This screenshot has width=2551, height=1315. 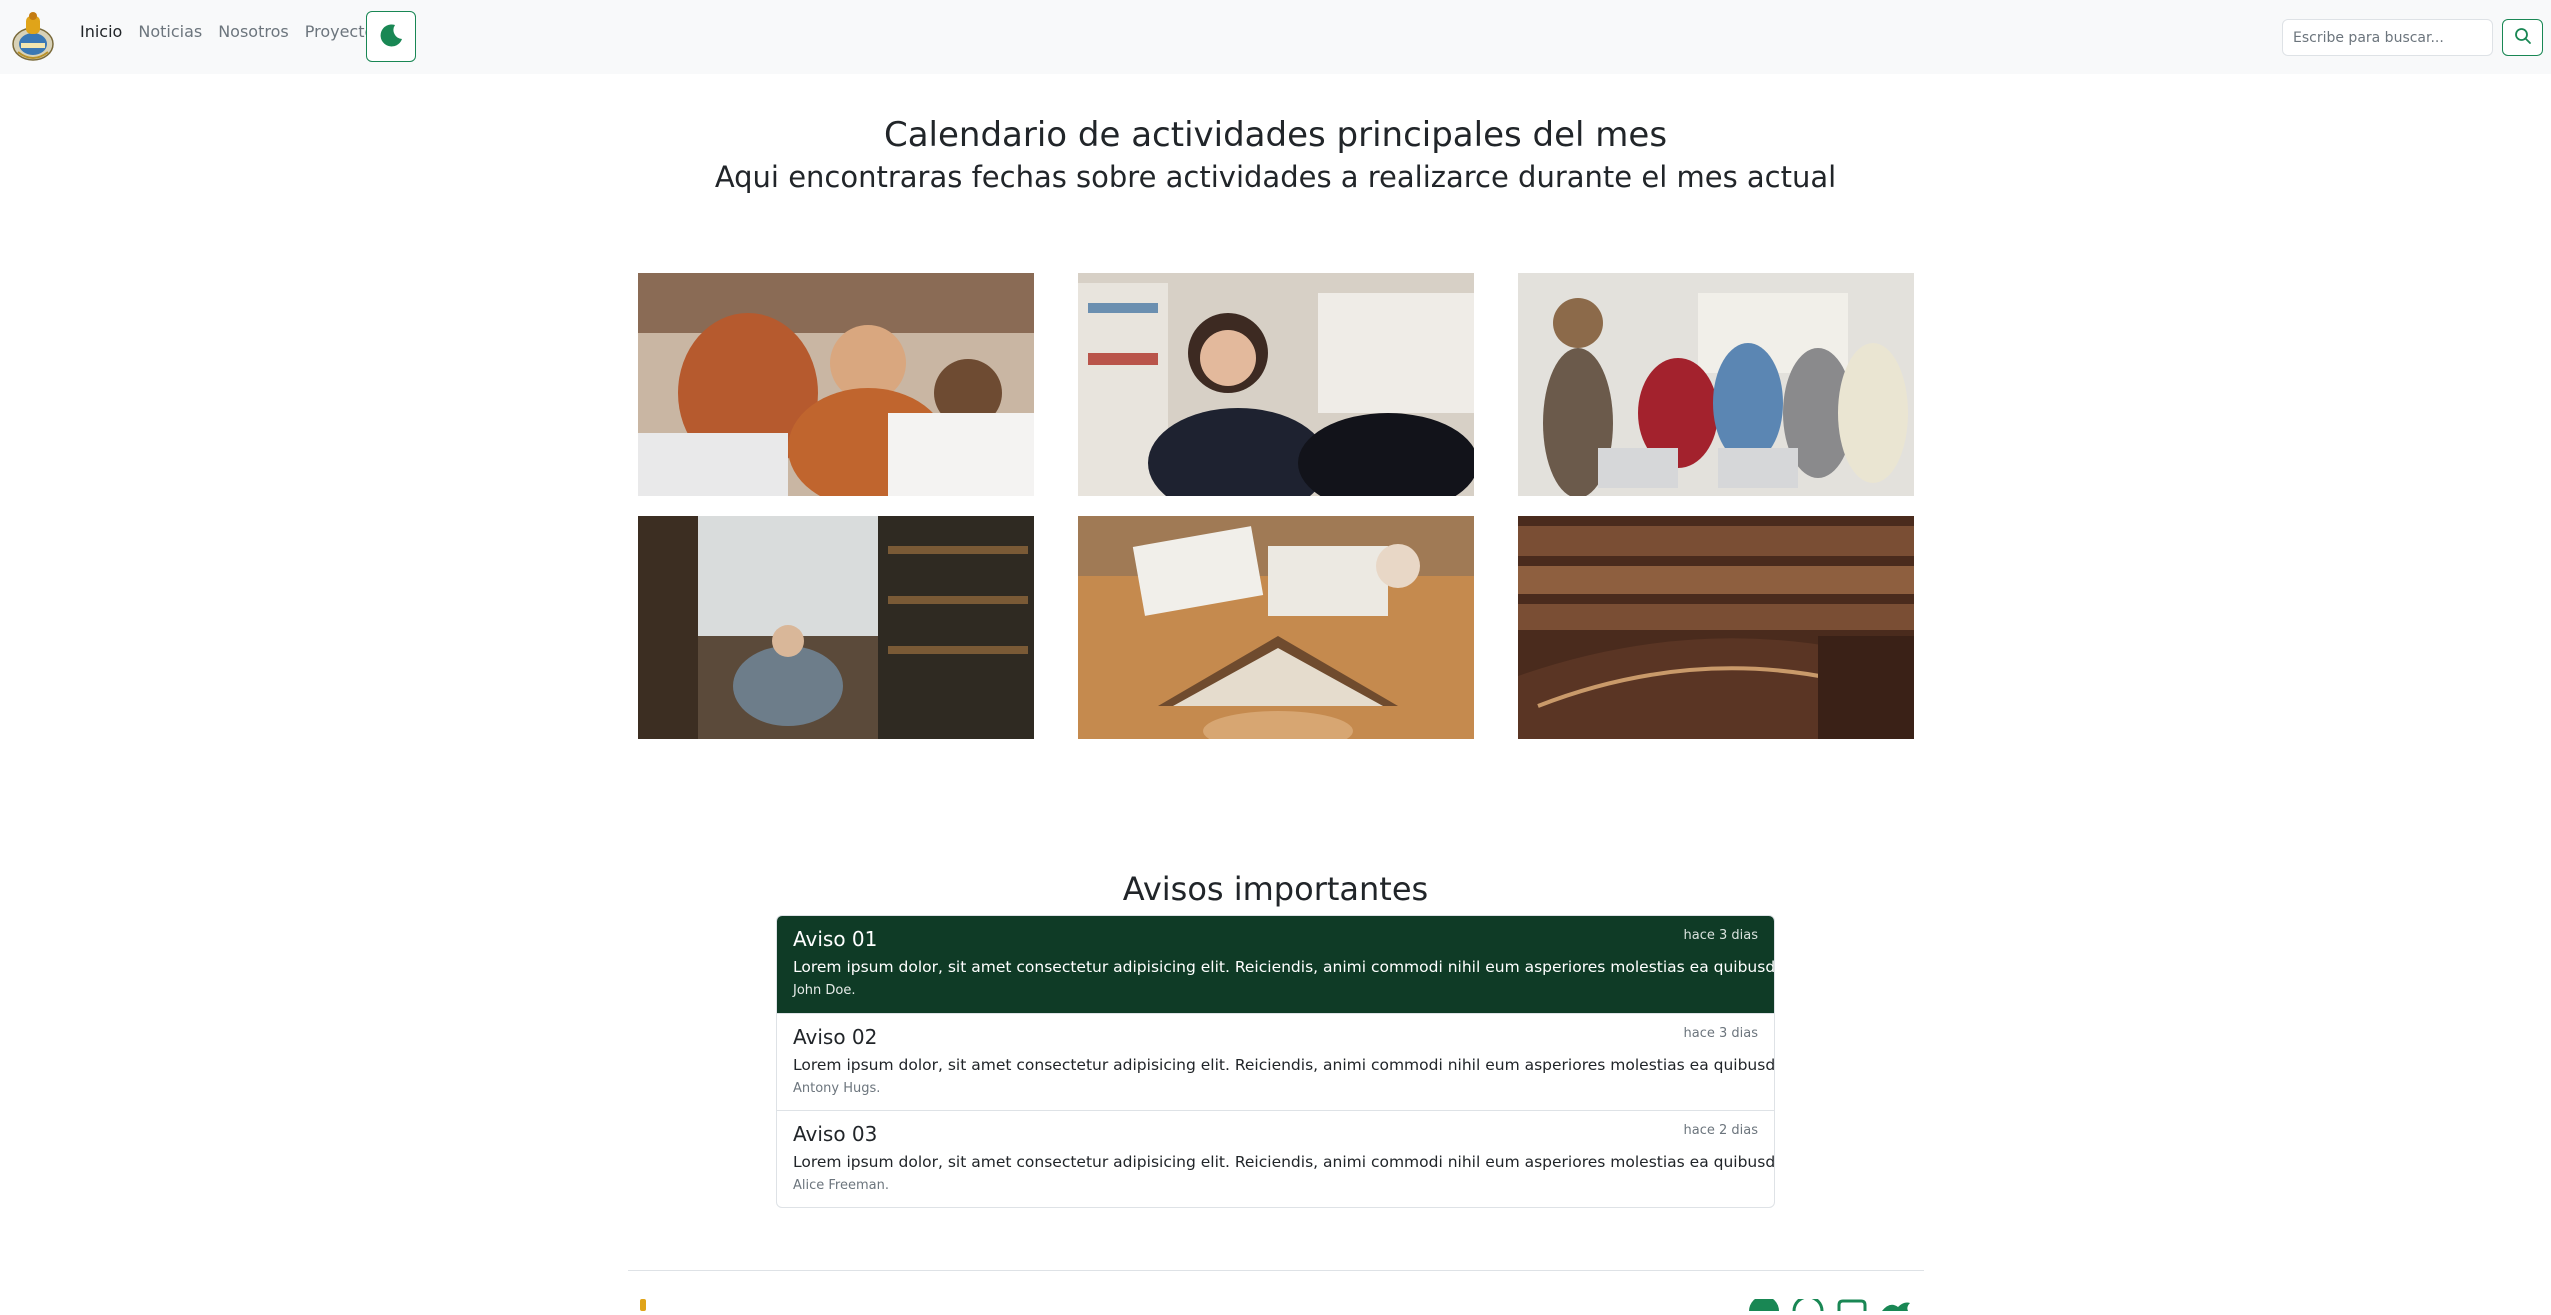 What do you see at coordinates (1276, 1270) in the screenshot?
I see `footer-divider` at bounding box center [1276, 1270].